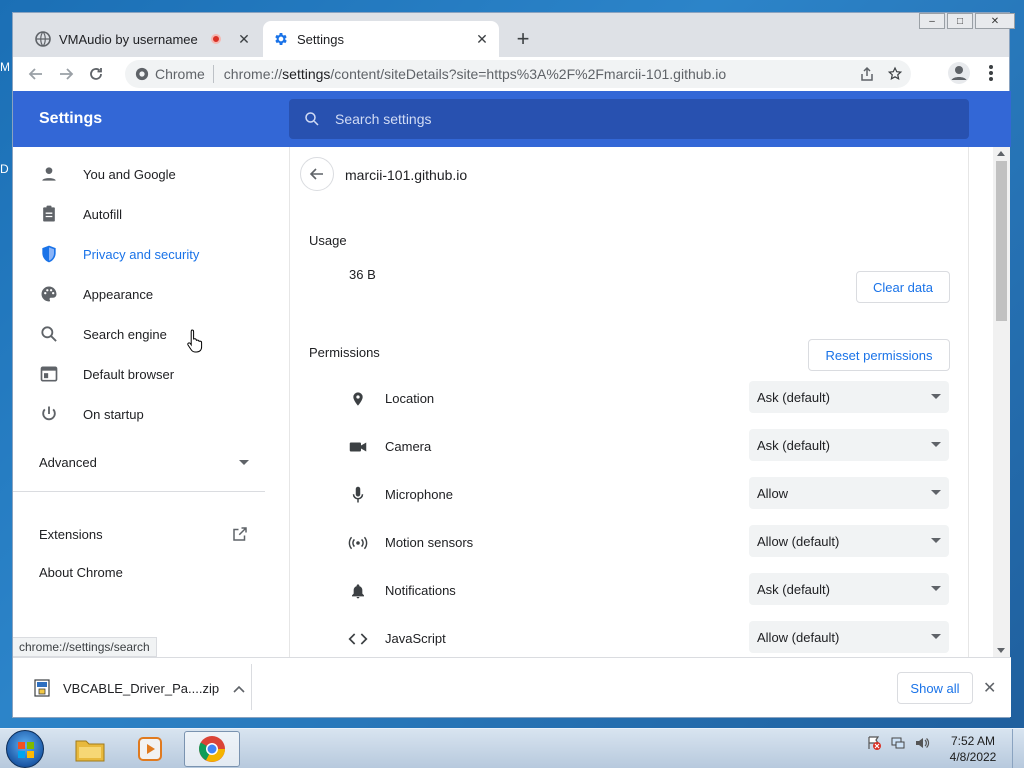  I want to click on permissions-heading: Permissions, so click(344, 352).